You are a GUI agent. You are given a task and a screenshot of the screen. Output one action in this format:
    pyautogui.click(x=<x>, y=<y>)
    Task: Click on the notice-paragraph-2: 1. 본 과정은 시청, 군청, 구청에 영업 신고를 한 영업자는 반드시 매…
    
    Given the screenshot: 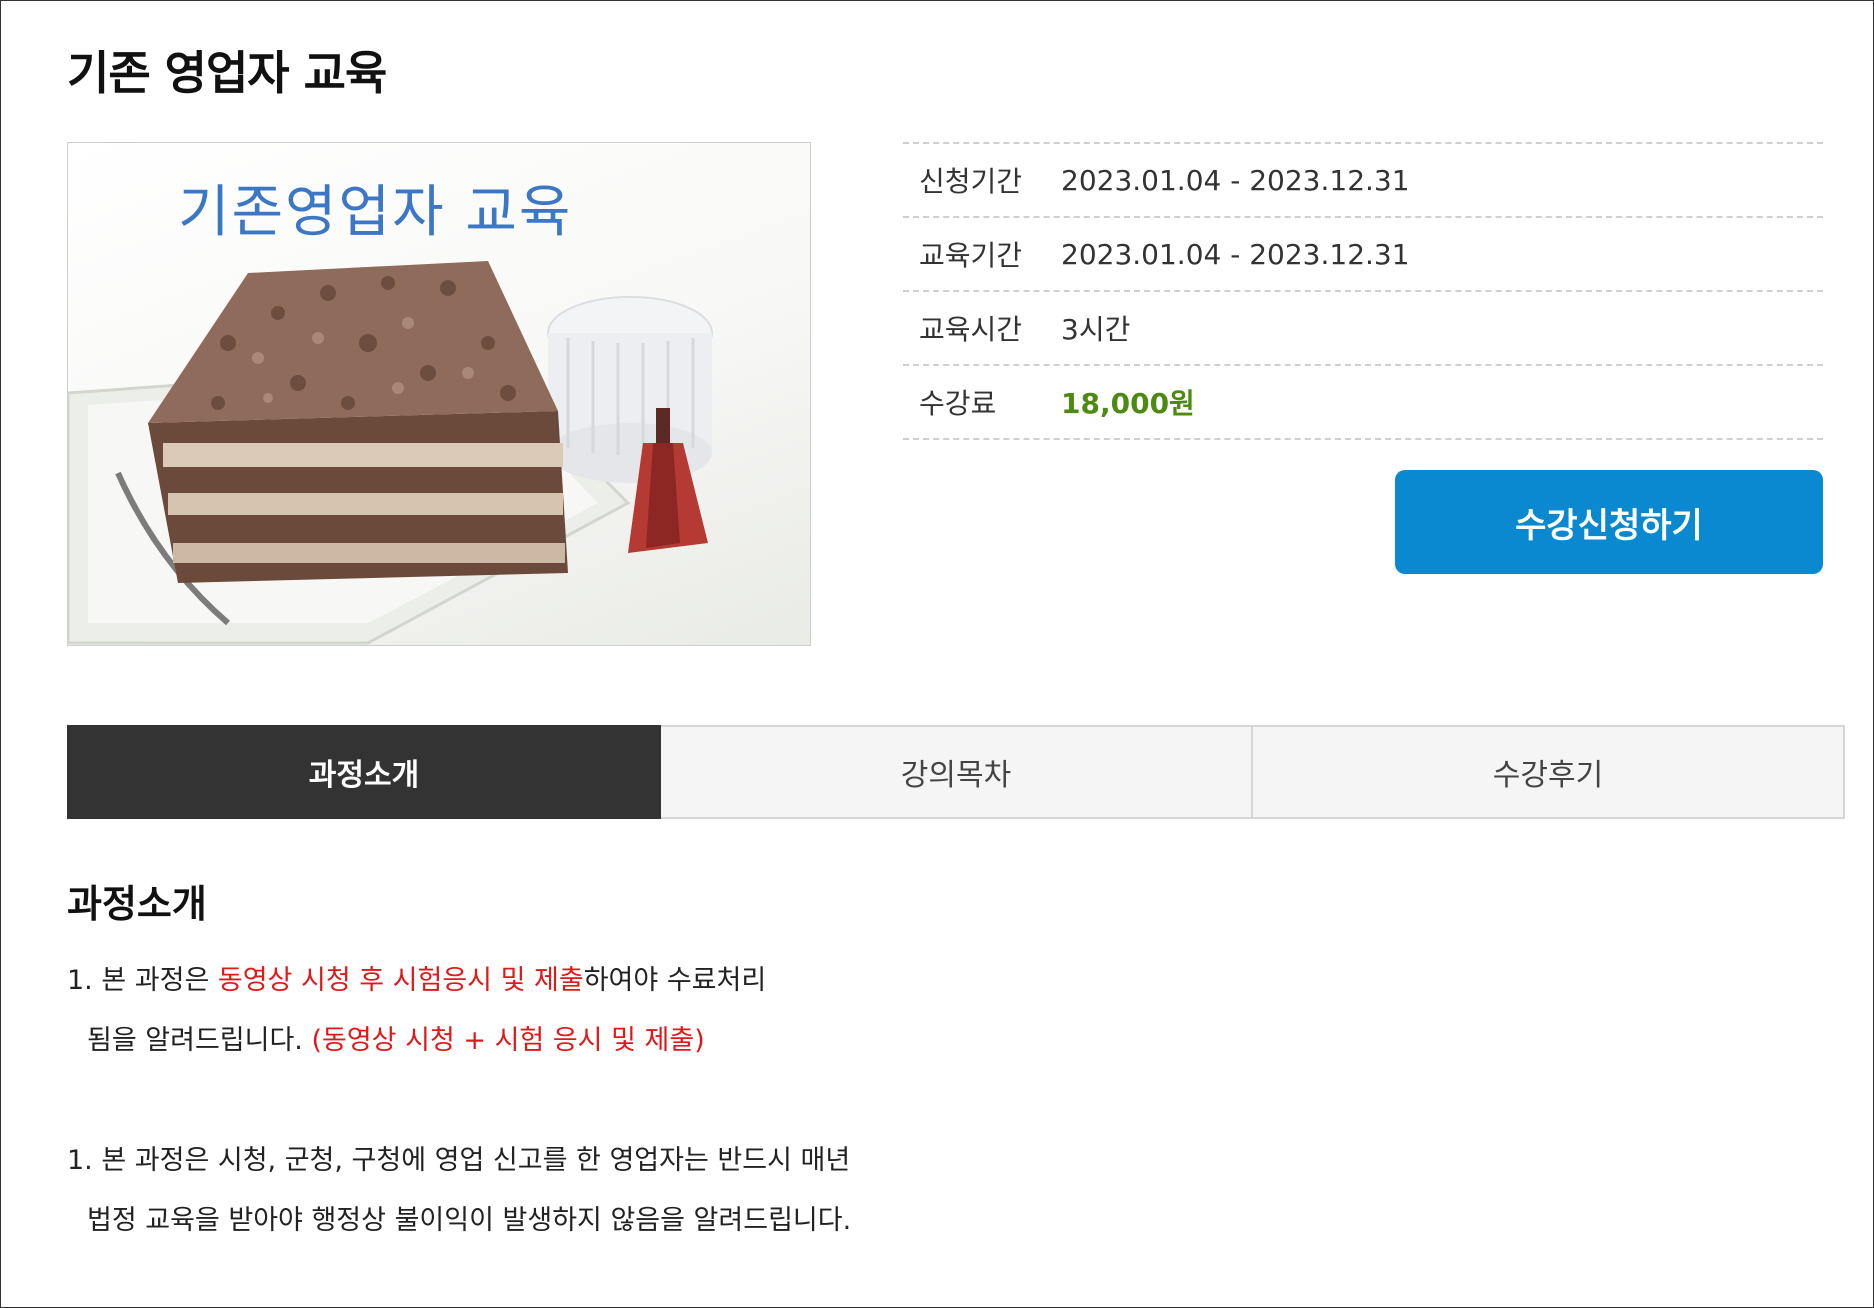 What is the action you would take?
    pyautogui.click(x=459, y=1191)
    